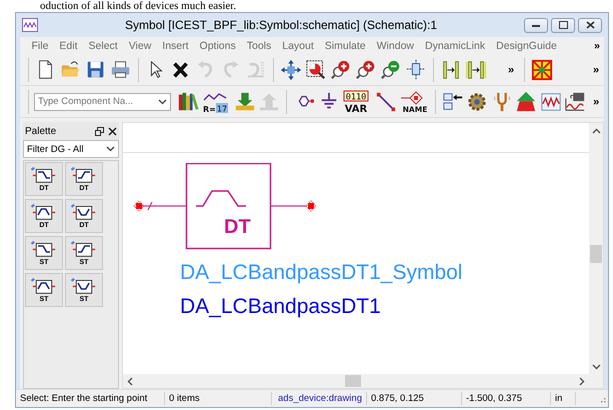 This screenshot has height=410, width=613. What do you see at coordinates (218, 398) in the screenshot?
I see `status-text: 0 items` at bounding box center [218, 398].